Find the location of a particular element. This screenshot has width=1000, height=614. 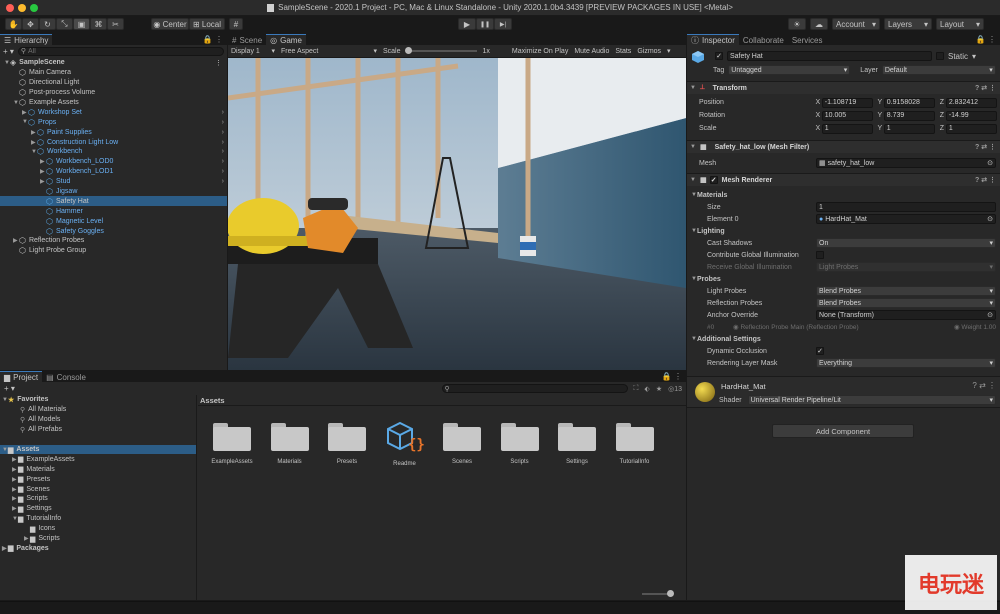

hierarchy-item: ⬡ Main Camera is located at coordinates (113, 73).